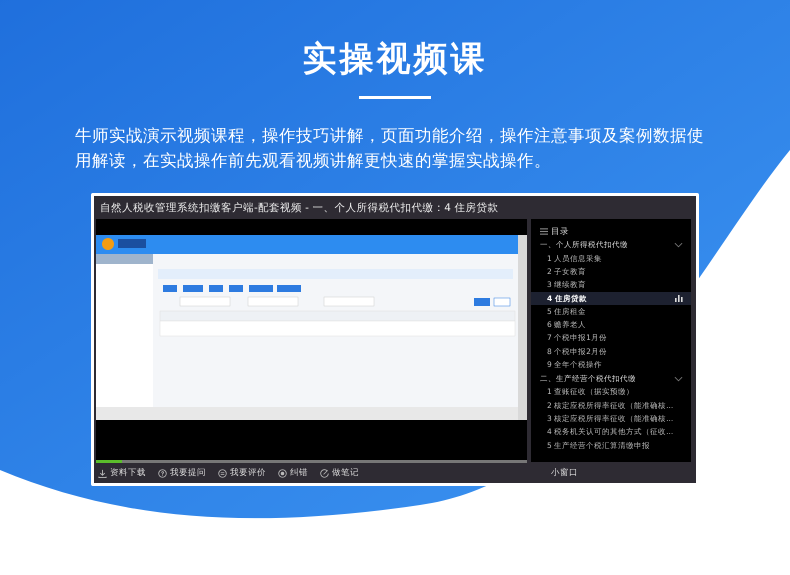 This screenshot has height=575, width=790. Describe the element at coordinates (395, 97) in the screenshot. I see `title-underline` at that location.